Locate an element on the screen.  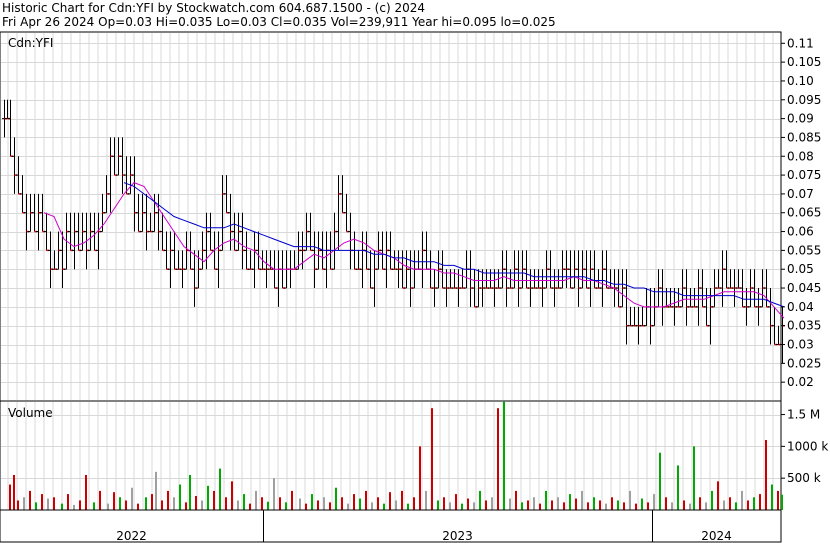
price-y-tick-label: 0.11 is located at coordinates (800, 43).